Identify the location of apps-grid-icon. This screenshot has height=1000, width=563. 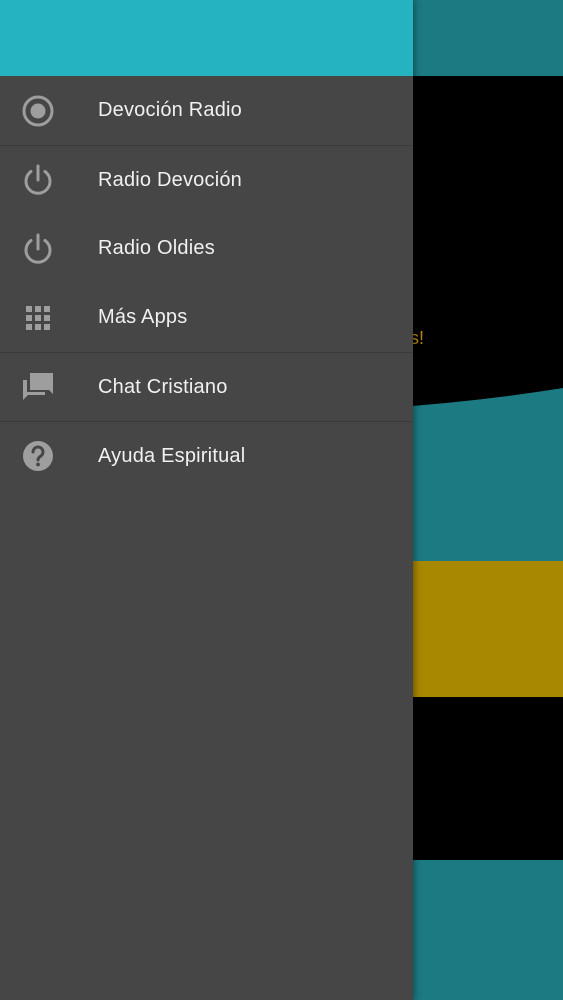
(38, 318).